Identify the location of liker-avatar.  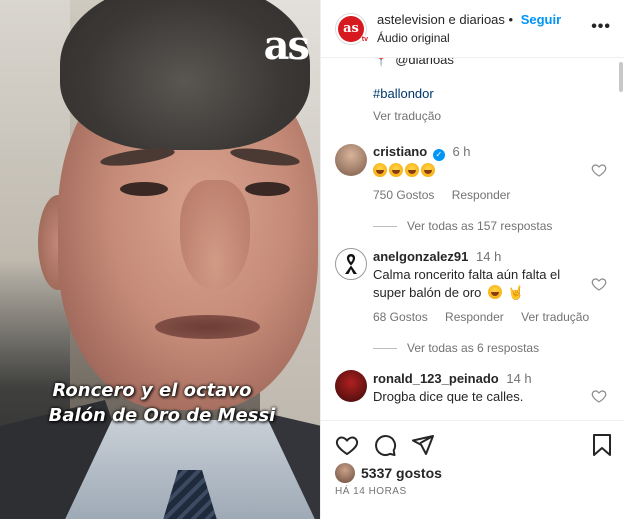
(345, 473).